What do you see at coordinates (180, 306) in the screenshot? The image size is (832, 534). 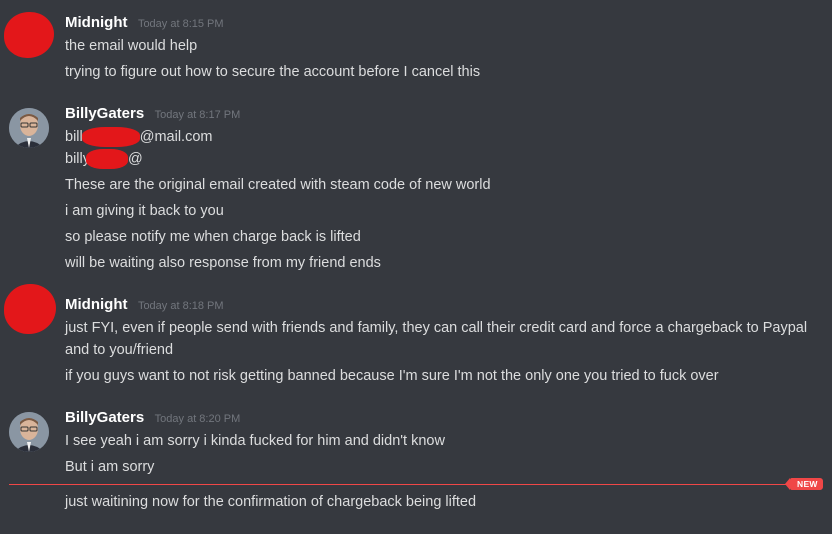 I see `timestamp: Today at 8:18 PM` at bounding box center [180, 306].